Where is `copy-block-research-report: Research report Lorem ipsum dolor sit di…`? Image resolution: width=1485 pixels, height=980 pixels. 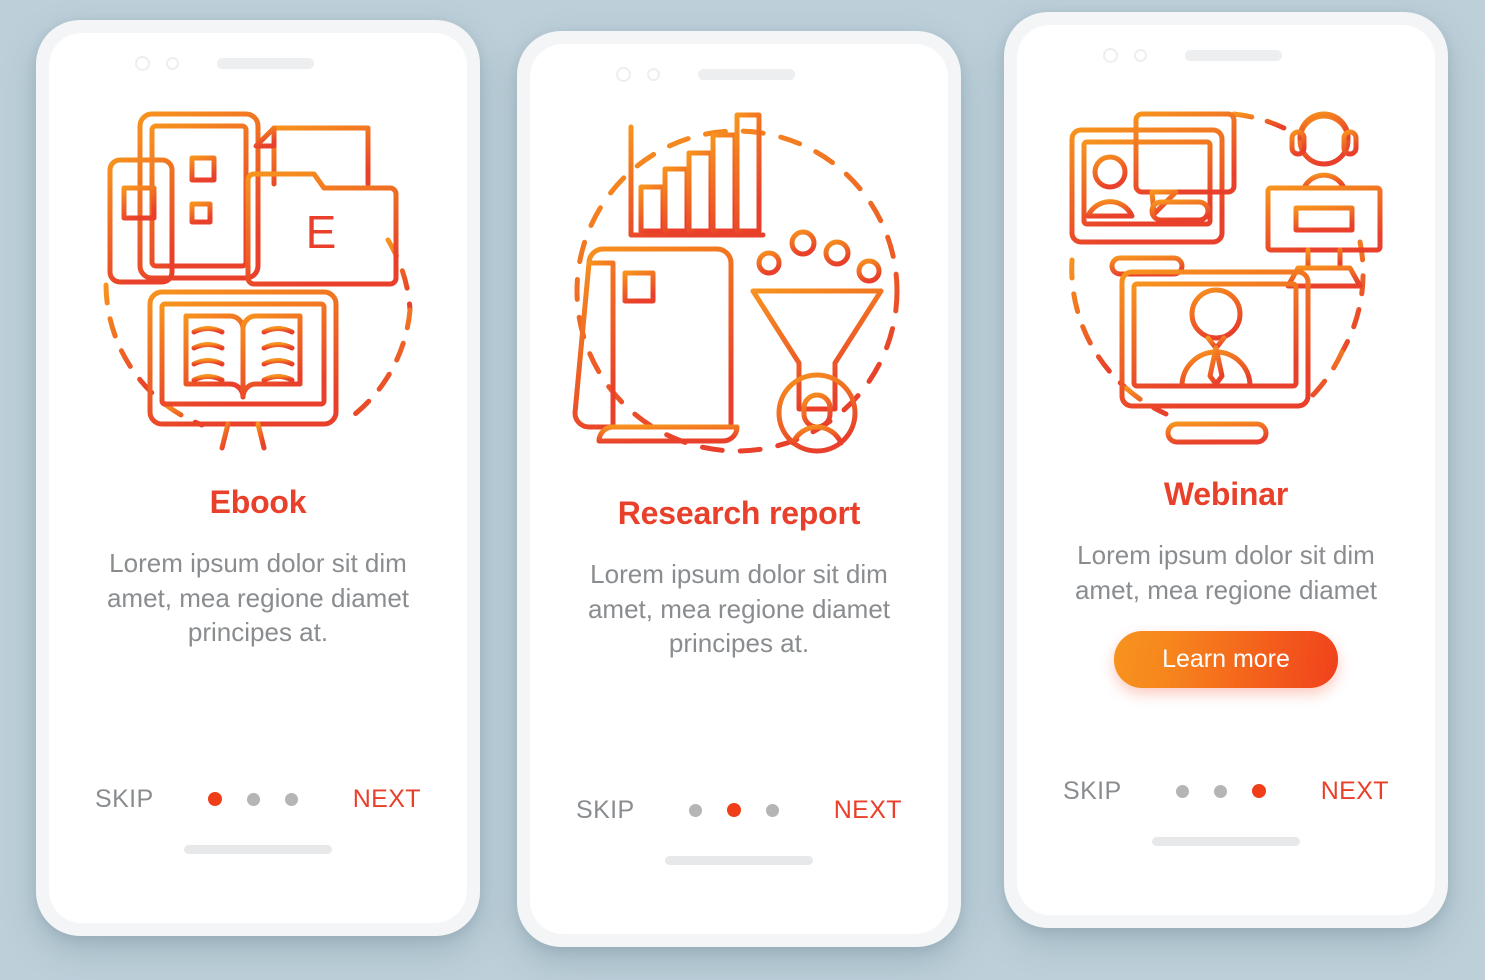 copy-block-research-report: Research report Lorem ipsum dolor sit di… is located at coordinates (739, 578).